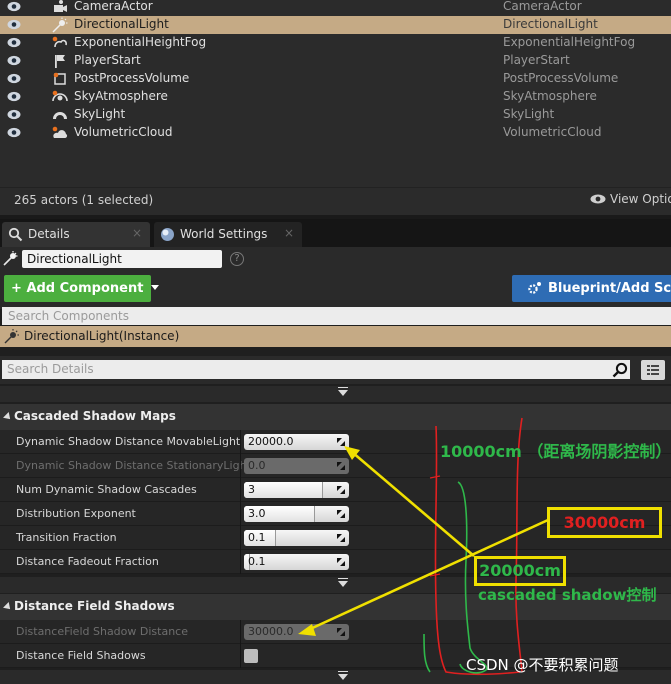  Describe the element at coordinates (335, 25) in the screenshot. I see `outliner-row: DirectionalLight DirectionalLight` at that location.